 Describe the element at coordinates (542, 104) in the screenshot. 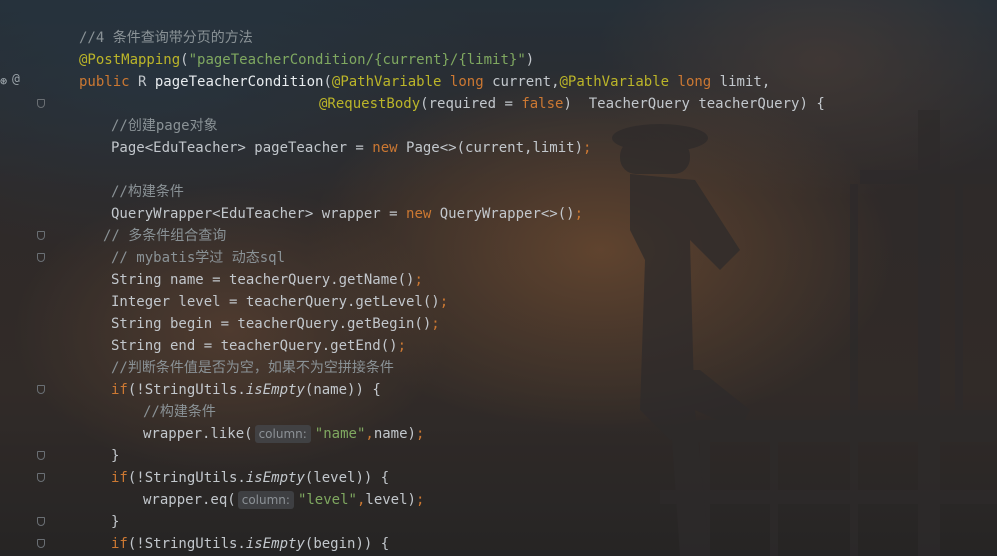

I see `code-token: false` at that location.